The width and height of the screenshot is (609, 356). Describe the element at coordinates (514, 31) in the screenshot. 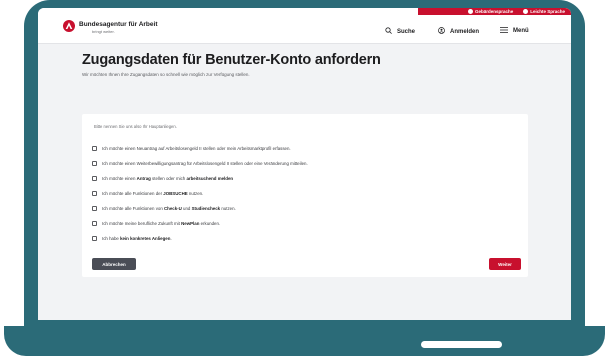

I see `menu-button: Menü` at that location.